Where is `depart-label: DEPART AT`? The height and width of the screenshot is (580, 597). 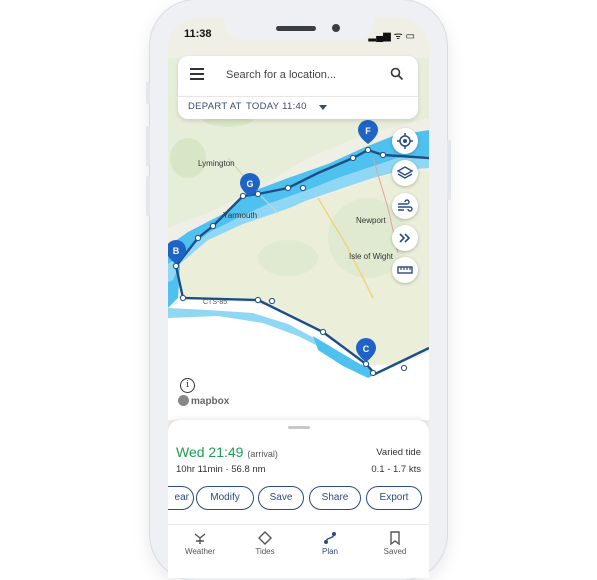 depart-label: DEPART AT is located at coordinates (215, 106).